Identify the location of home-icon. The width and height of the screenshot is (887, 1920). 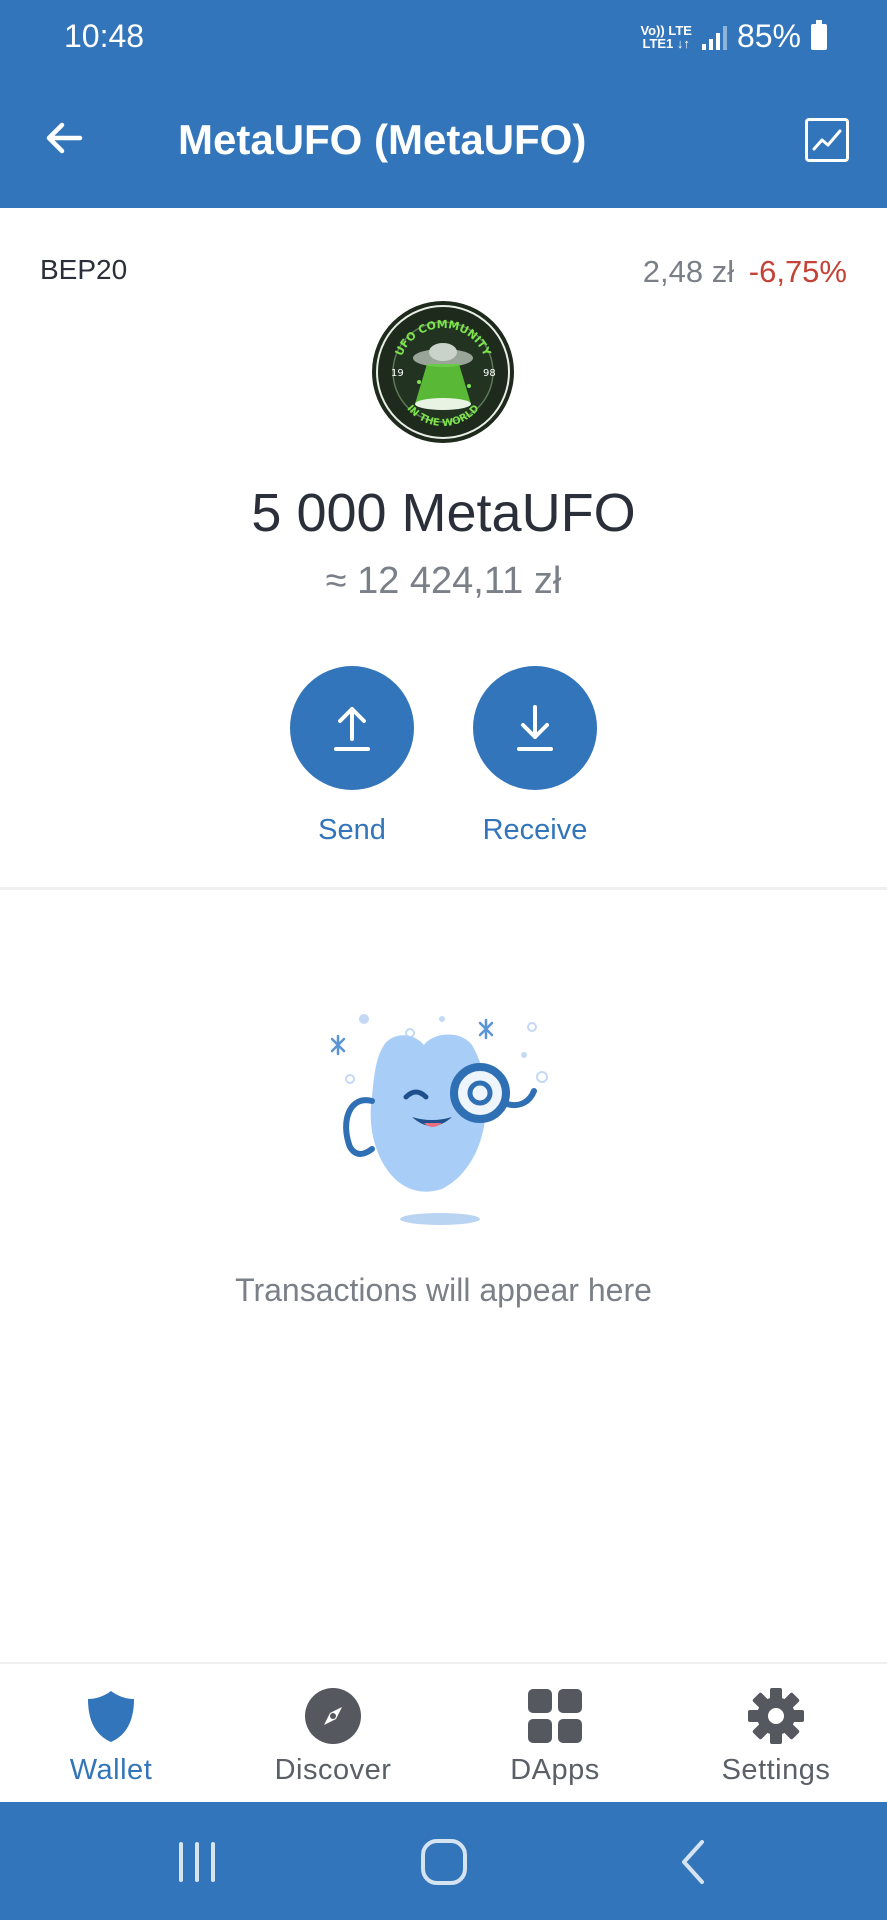
(444, 1862).